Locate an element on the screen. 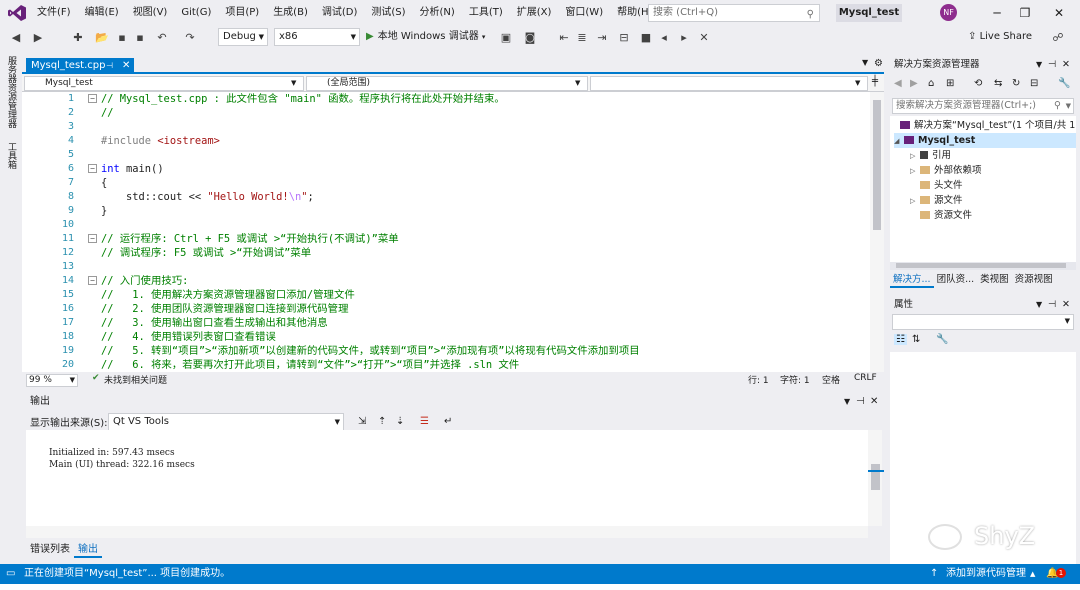  code-line: 7{ is located at coordinates (446, 183).